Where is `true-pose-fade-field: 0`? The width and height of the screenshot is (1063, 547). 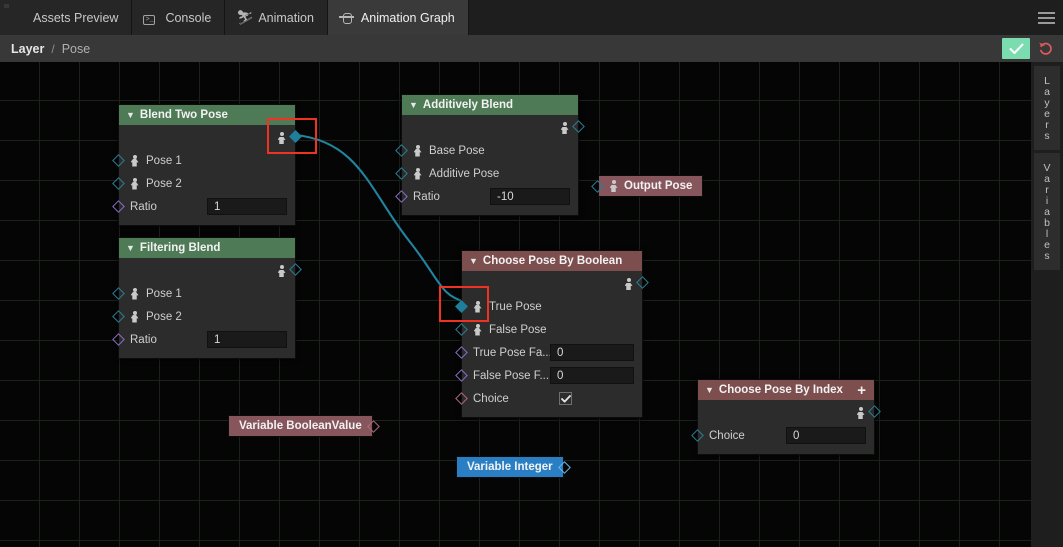 true-pose-fade-field: 0 is located at coordinates (592, 352).